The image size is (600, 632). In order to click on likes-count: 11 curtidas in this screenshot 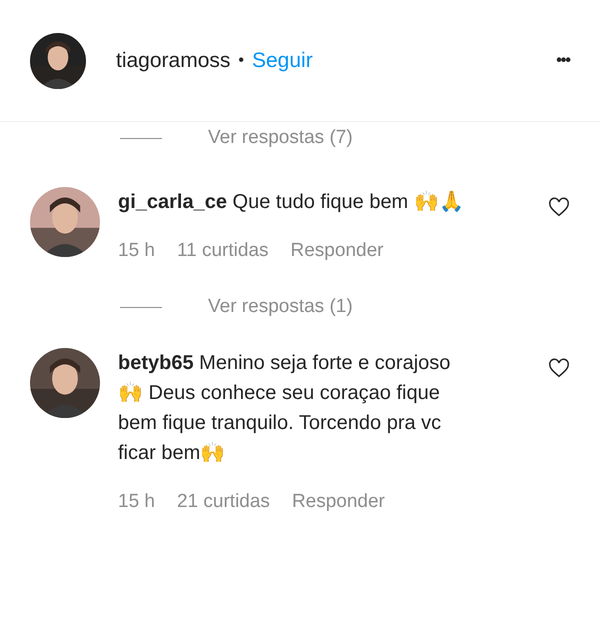, I will do `click(222, 250)`.